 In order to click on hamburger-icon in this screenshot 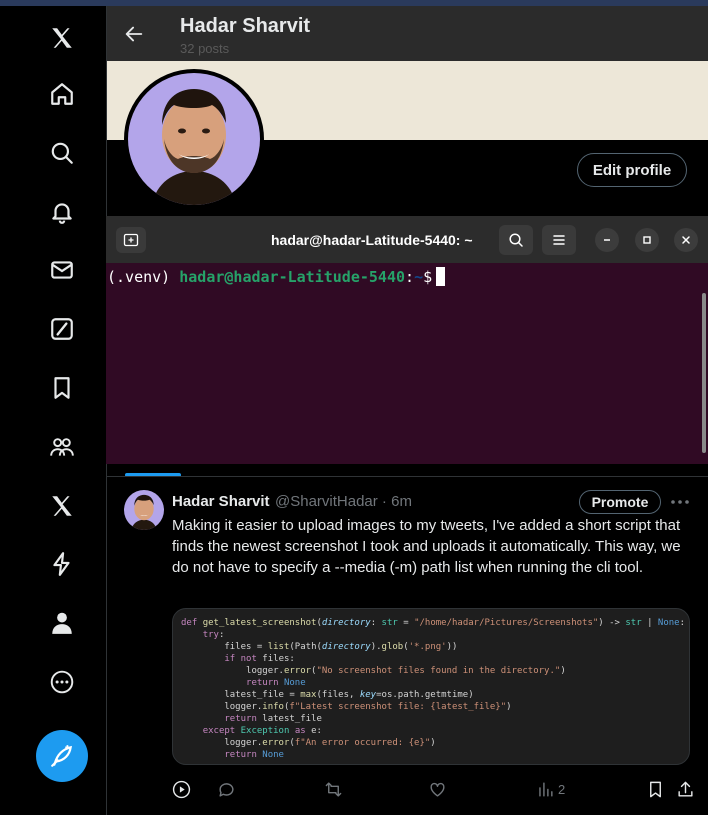, I will do `click(559, 240)`.